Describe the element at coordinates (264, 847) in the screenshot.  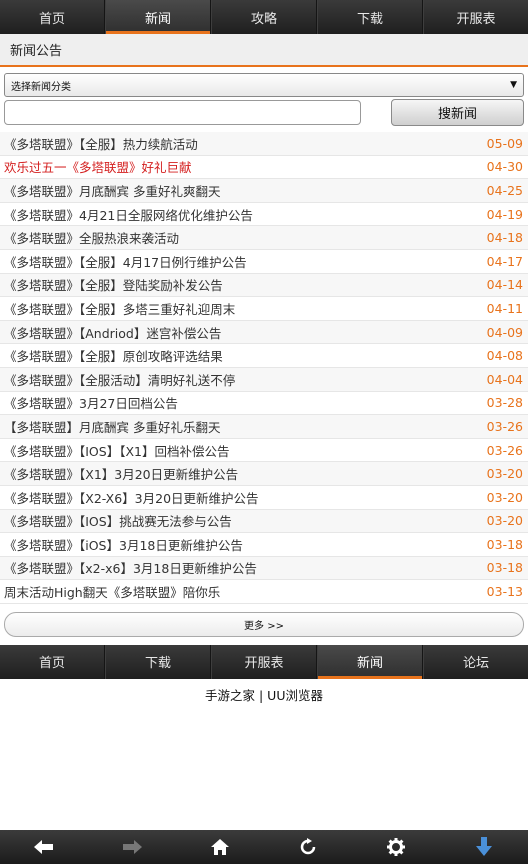
I see `browser-toolbar` at that location.